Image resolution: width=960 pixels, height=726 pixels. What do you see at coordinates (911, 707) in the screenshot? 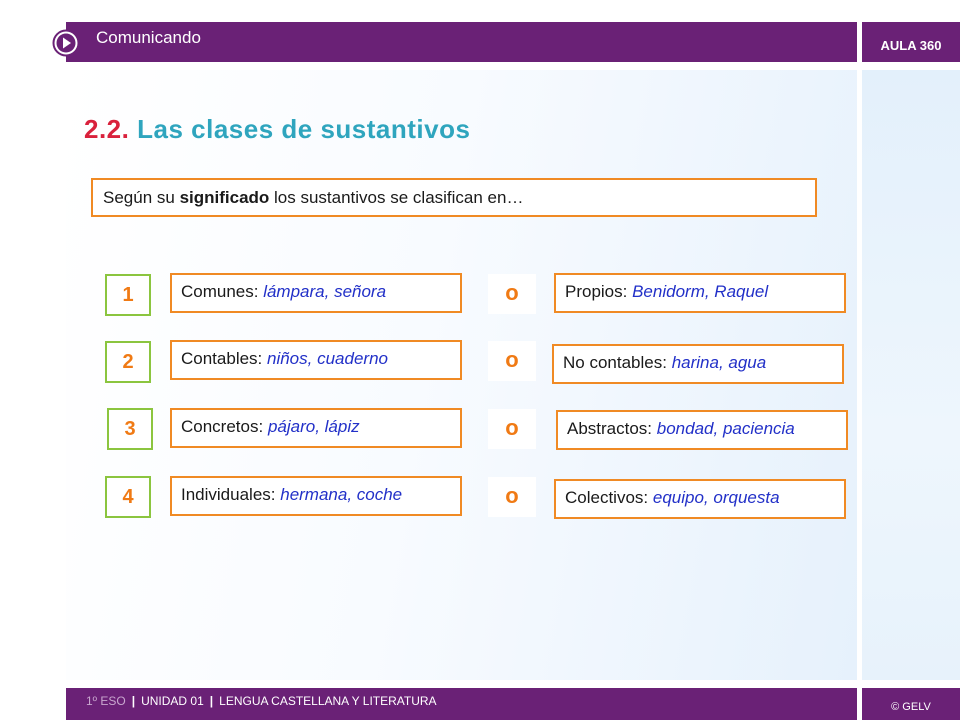
I see `copyright: © GELV` at bounding box center [911, 707].